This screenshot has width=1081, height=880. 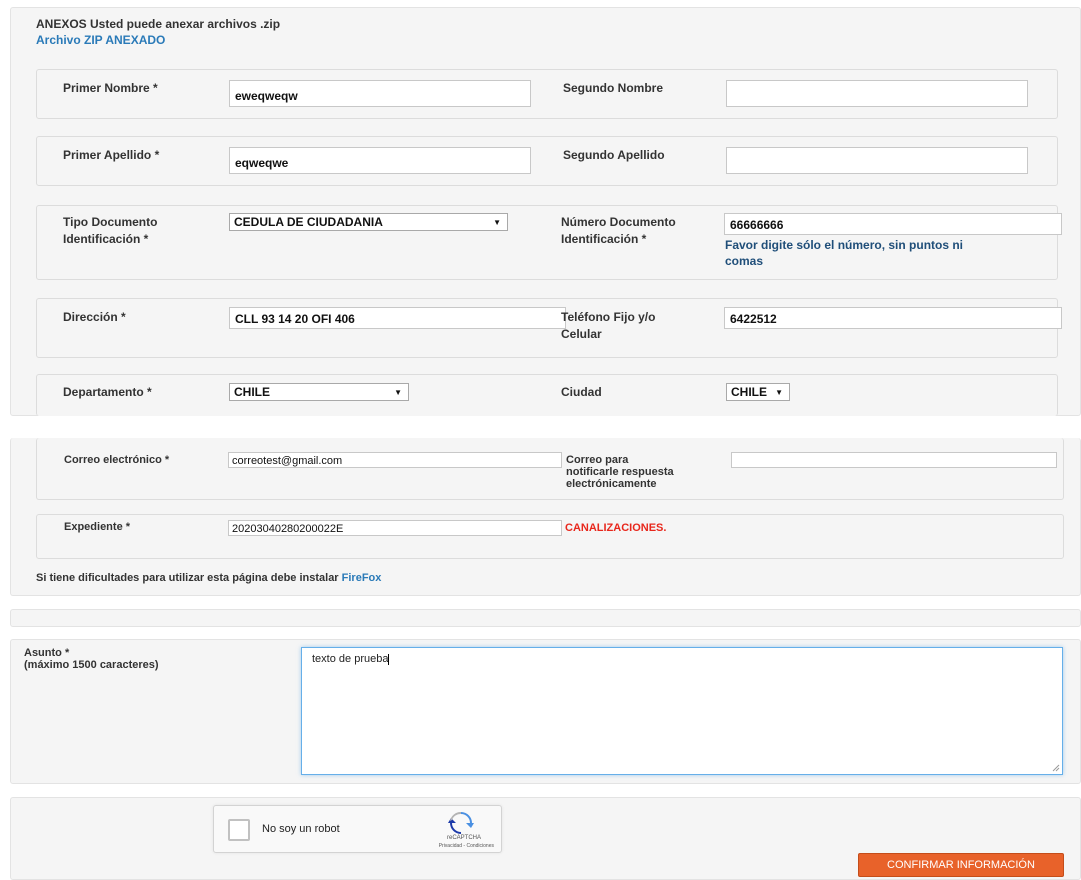 What do you see at coordinates (110, 222) in the screenshot?
I see `tipo-documento-label-1: Tipo Documento` at bounding box center [110, 222].